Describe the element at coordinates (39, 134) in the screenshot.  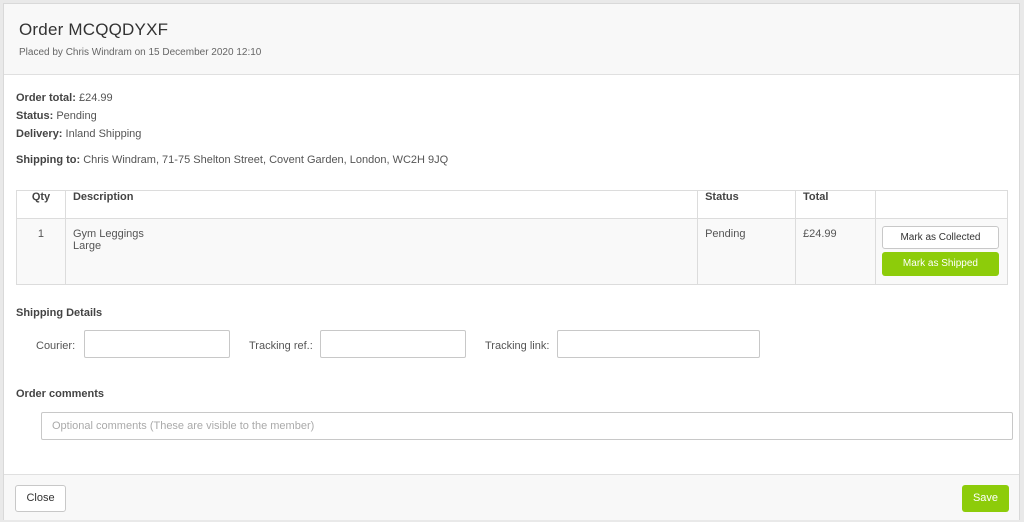
I see `delivery-label: Delivery:` at that location.